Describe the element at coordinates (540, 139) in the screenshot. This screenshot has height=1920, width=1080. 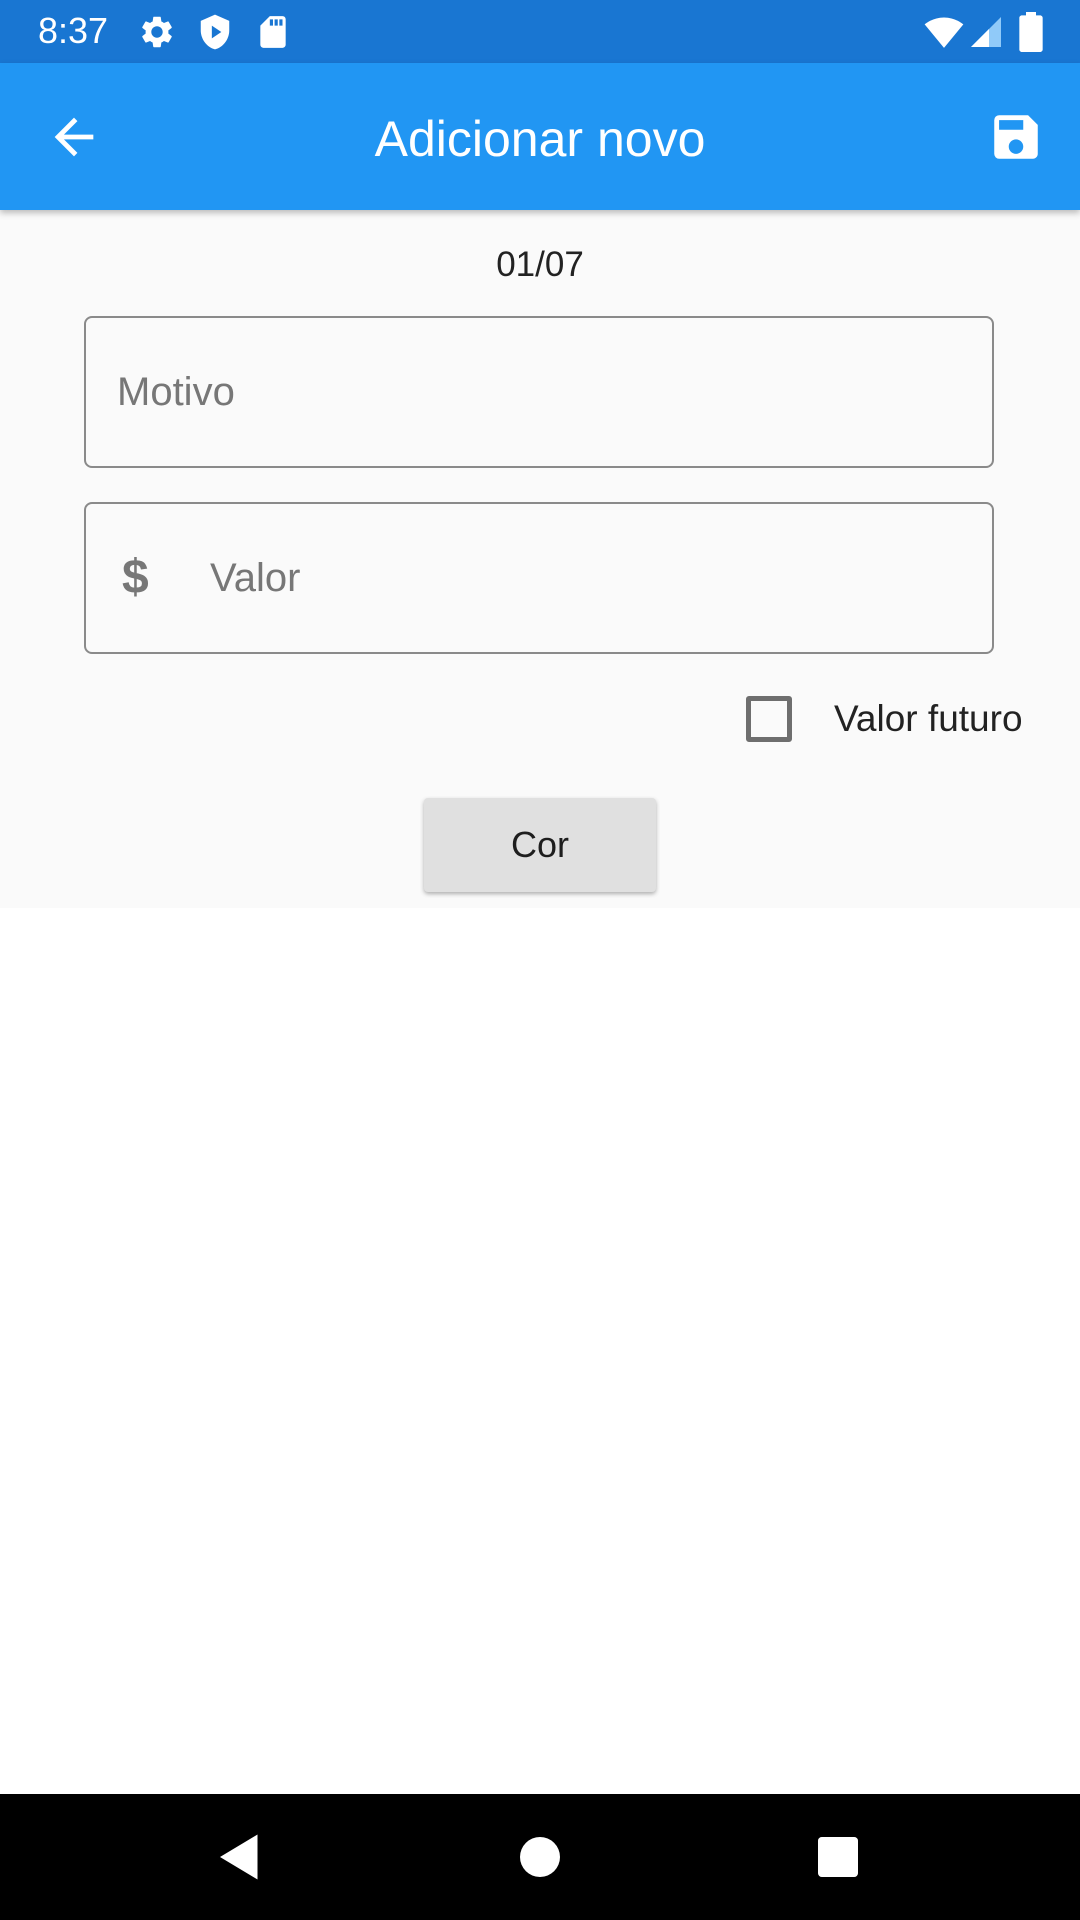
I see `page-title: Adicionar novo` at that location.